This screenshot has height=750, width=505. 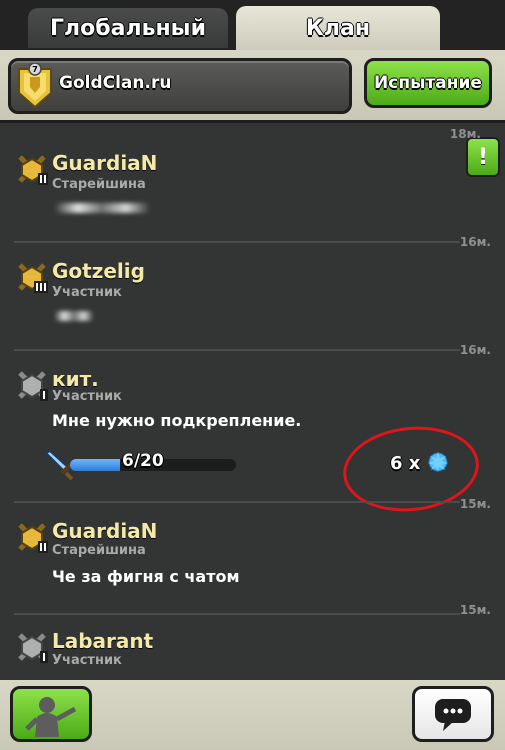 I want to click on reinforcement-progress: 6/20, so click(x=140, y=465).